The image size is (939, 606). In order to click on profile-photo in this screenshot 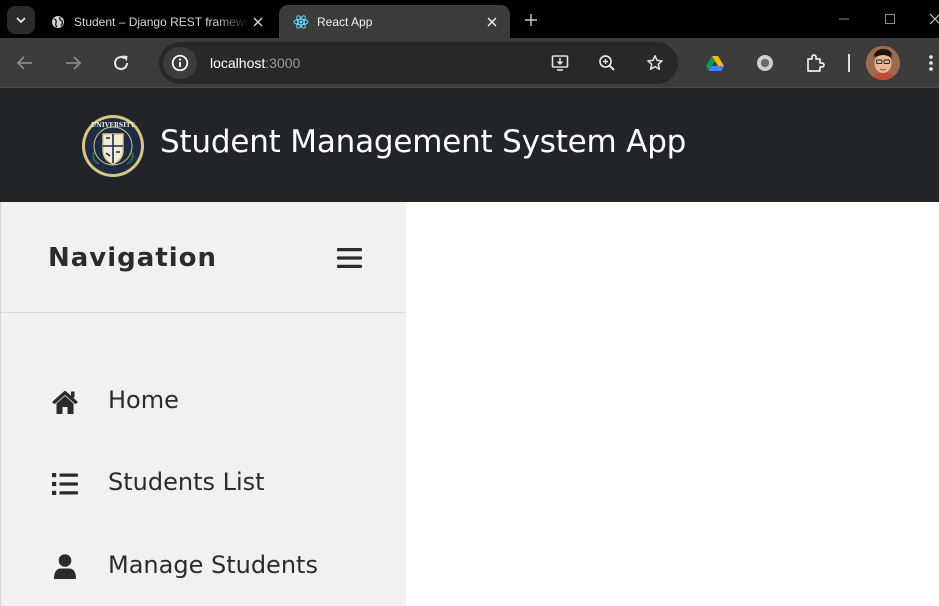, I will do `click(883, 63)`.